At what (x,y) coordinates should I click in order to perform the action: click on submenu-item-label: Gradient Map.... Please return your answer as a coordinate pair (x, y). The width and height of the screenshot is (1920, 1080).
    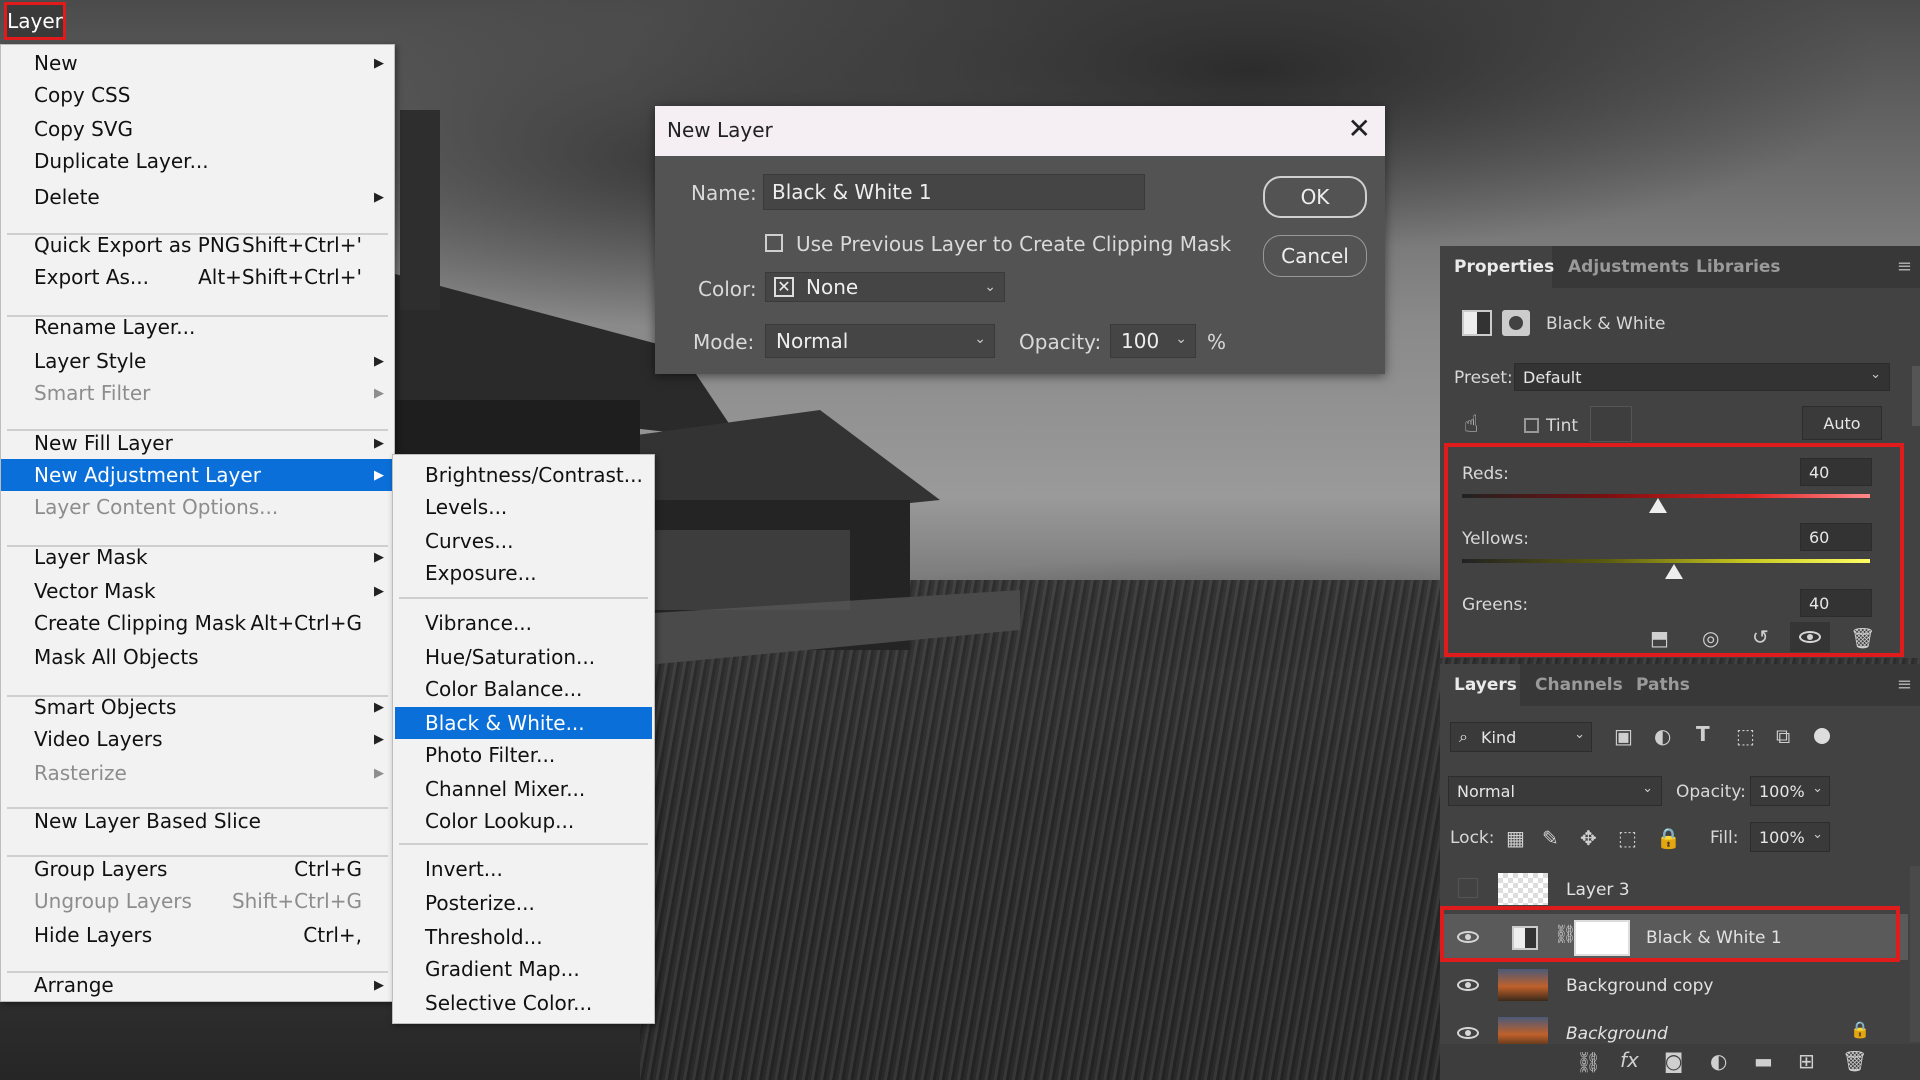
    Looking at the image, I should click on (502, 969).